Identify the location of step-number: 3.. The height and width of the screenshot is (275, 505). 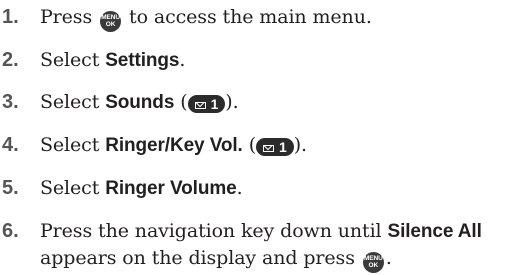
(10, 102).